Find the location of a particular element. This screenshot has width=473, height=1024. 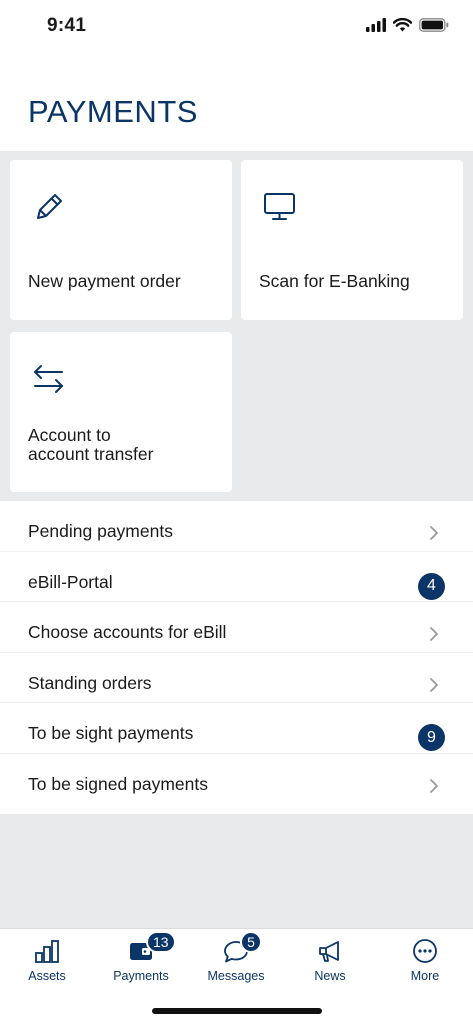

tab-assets: Assets is located at coordinates (47, 964).